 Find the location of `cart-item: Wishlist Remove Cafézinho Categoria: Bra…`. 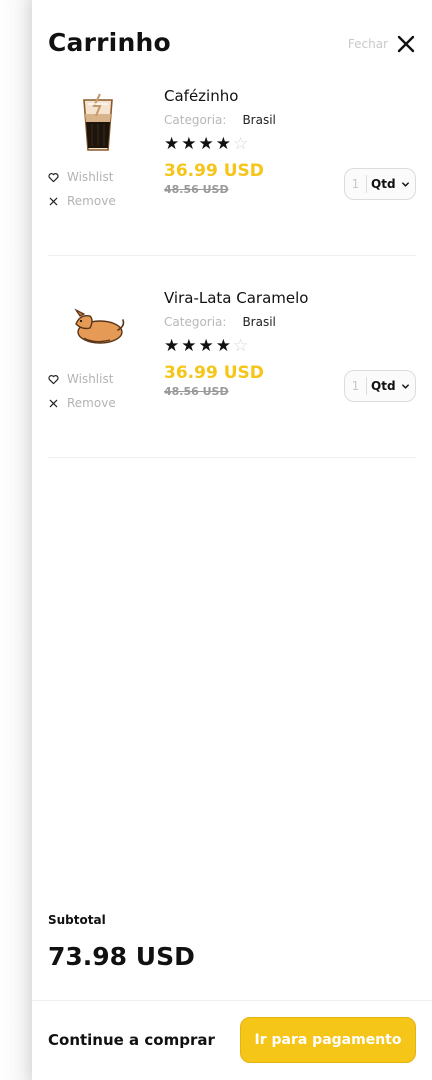

cart-item: Wishlist Remove Cafézinho Categoria: Bra… is located at coordinates (232, 171).